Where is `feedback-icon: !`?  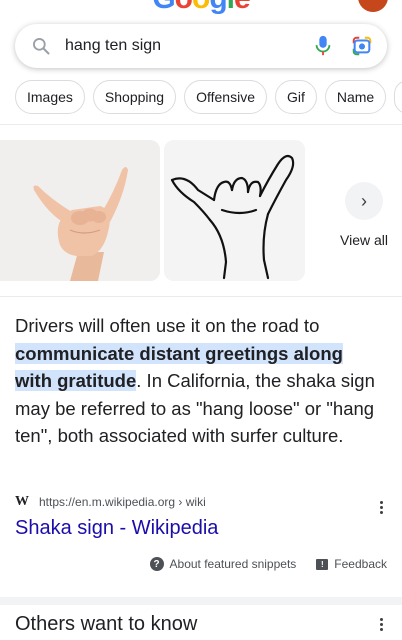
feedback-icon: ! is located at coordinates (322, 564).